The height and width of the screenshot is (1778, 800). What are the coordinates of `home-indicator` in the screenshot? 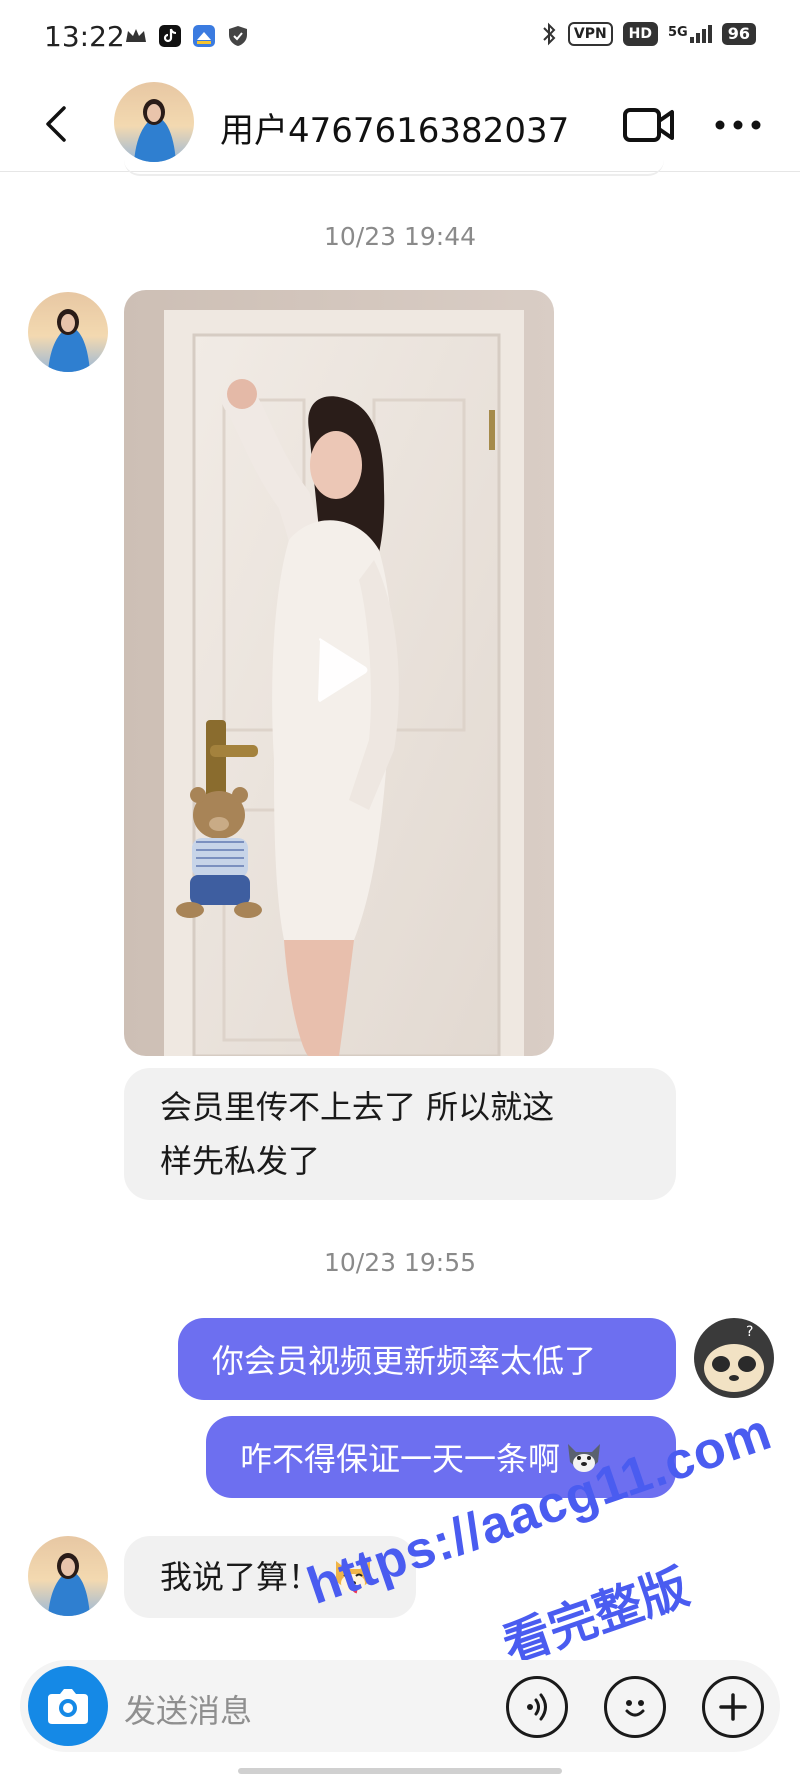 It's located at (400, 1771).